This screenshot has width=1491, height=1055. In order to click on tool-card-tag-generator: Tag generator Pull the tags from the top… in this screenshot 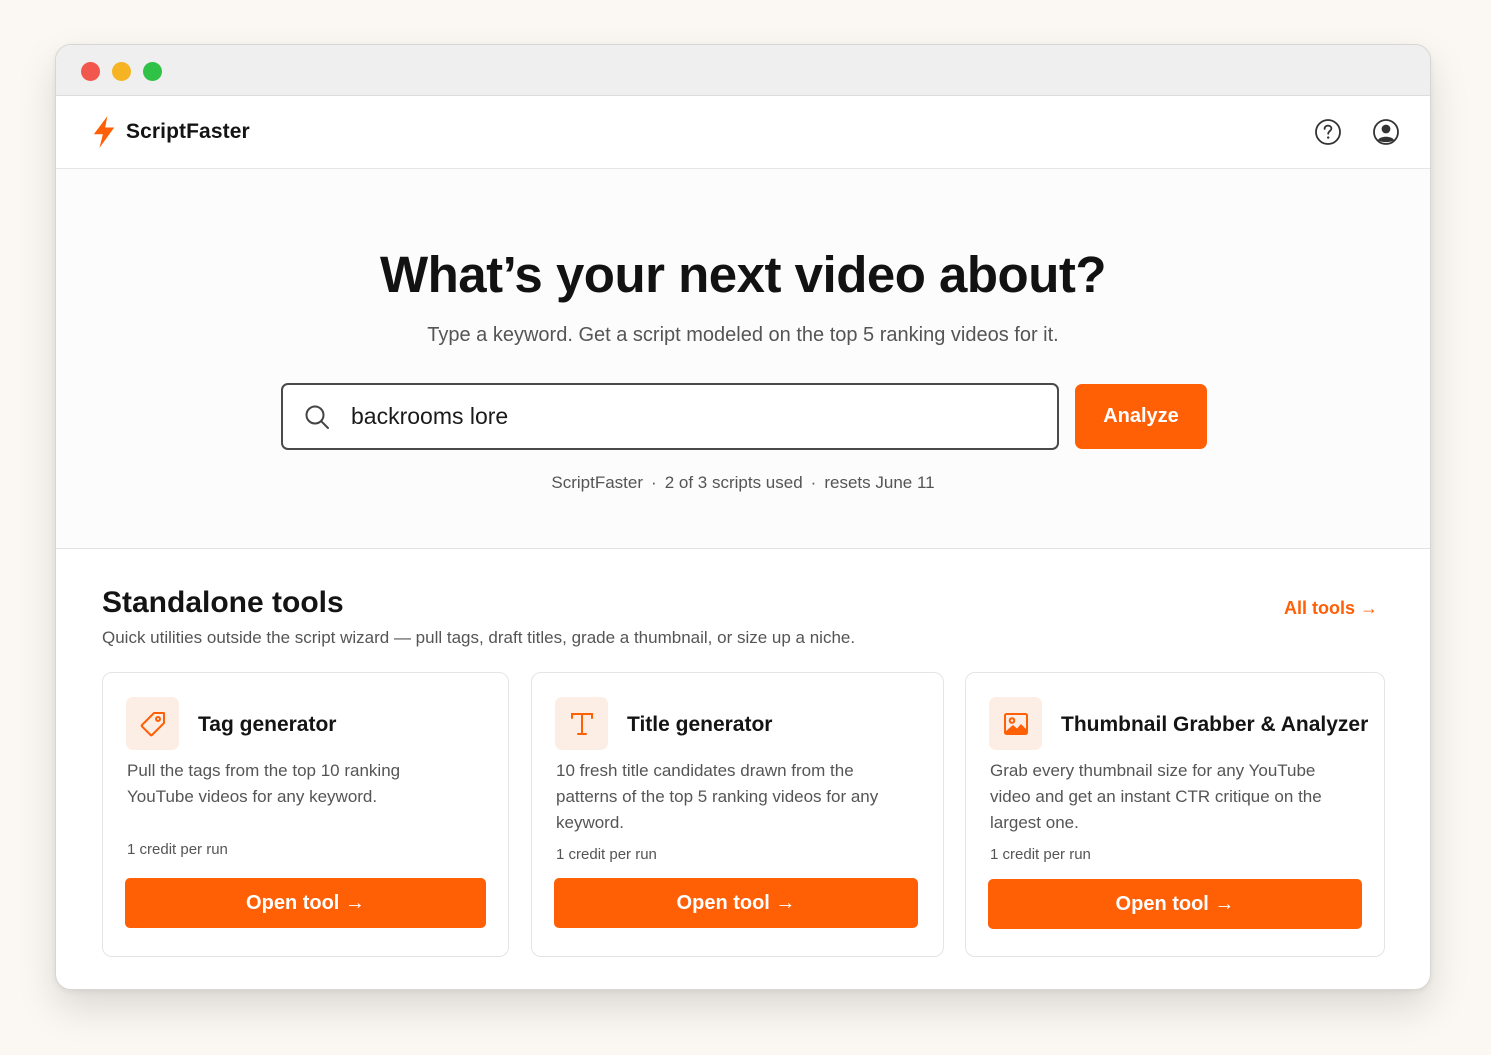, I will do `click(305, 814)`.